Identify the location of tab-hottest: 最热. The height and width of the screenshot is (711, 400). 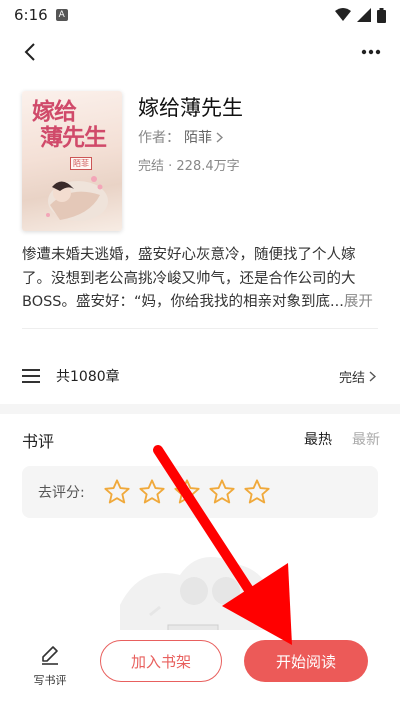
(318, 439).